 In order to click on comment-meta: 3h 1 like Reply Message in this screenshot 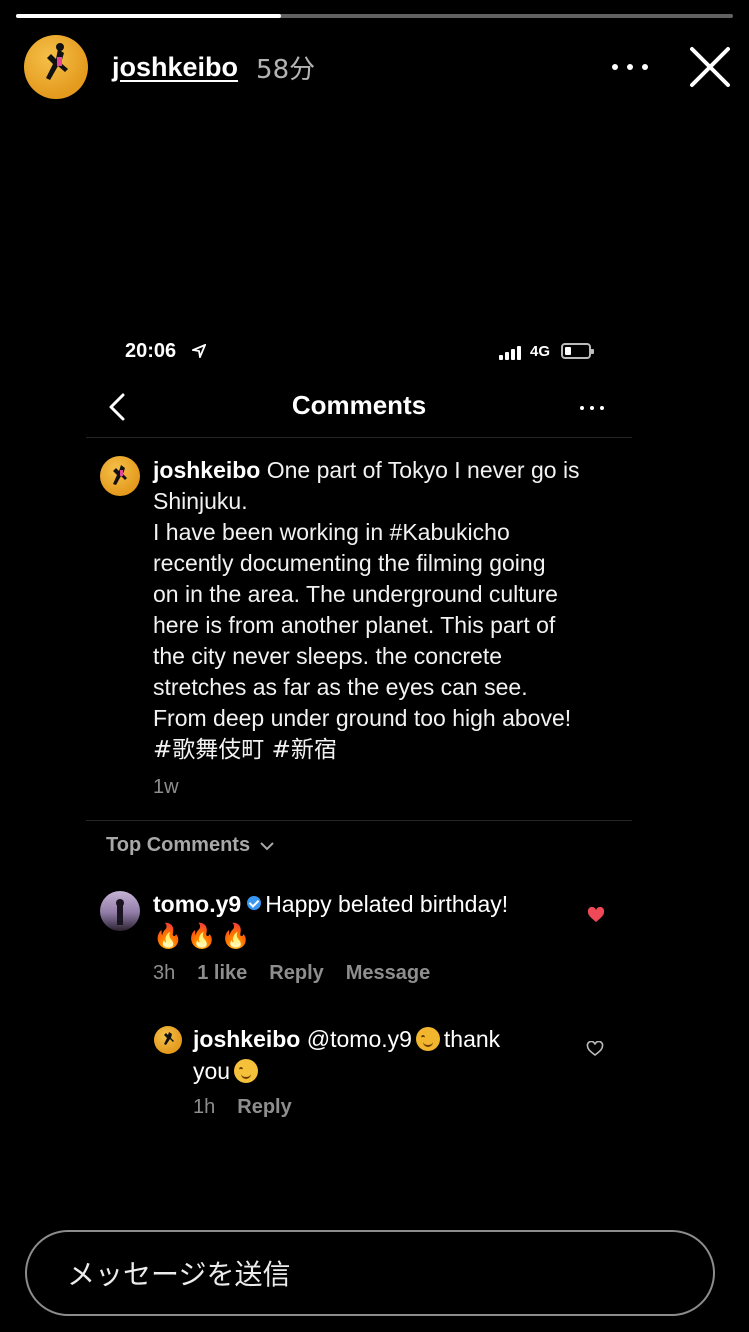, I will do `click(291, 973)`.